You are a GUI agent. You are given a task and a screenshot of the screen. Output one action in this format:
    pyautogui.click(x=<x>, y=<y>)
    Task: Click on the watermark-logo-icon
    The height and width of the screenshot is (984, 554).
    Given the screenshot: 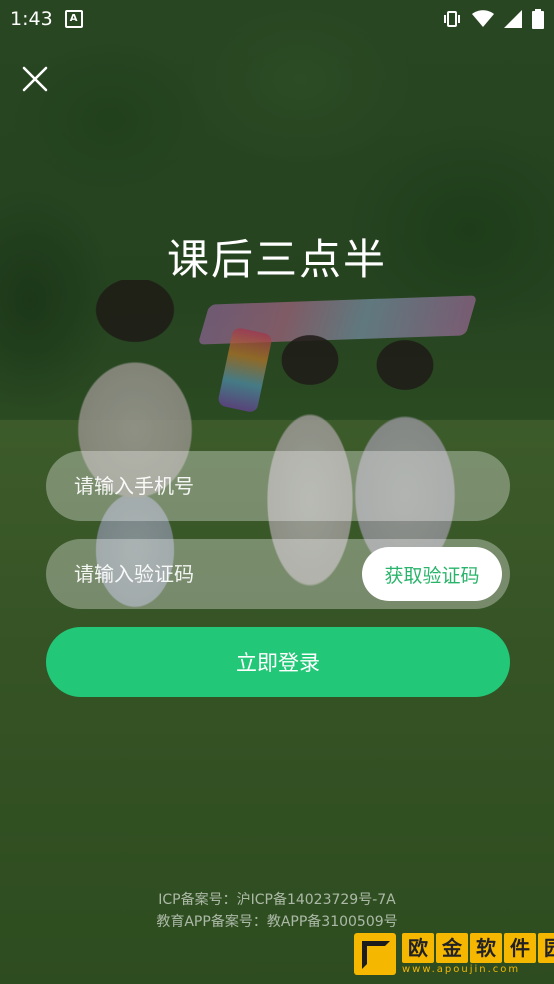 What is the action you would take?
    pyautogui.click(x=375, y=954)
    